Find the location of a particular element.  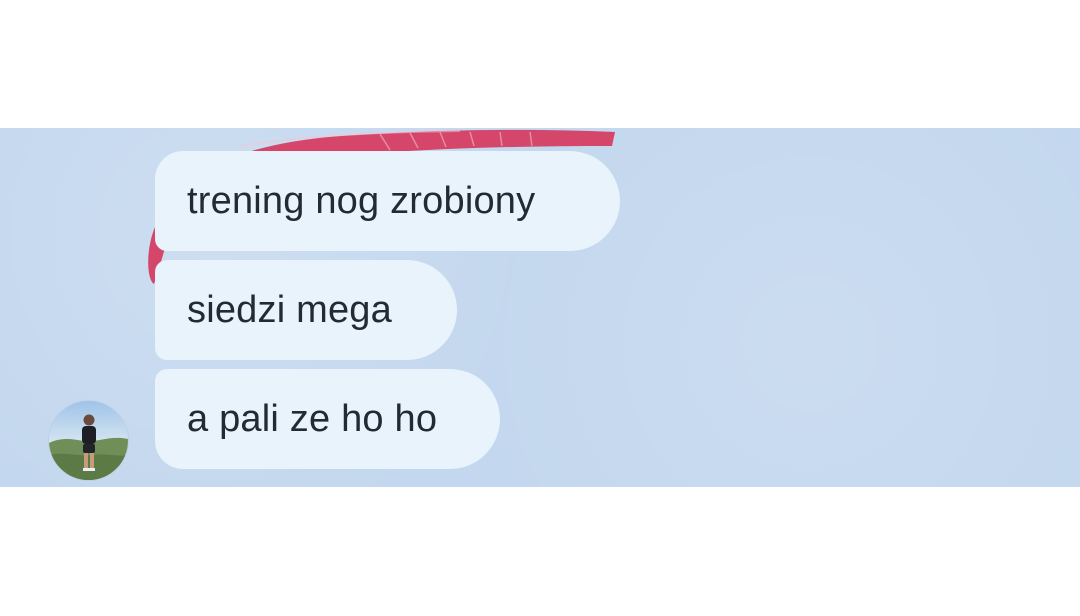

message-bubble: siedzi mega is located at coordinates (306, 310).